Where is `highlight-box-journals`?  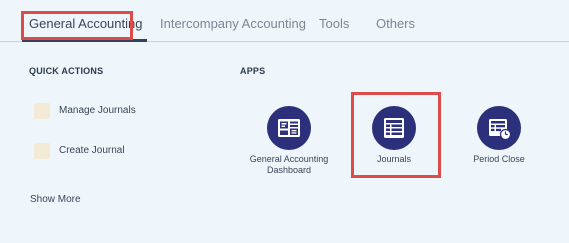
highlight-box-journals is located at coordinates (396, 135).